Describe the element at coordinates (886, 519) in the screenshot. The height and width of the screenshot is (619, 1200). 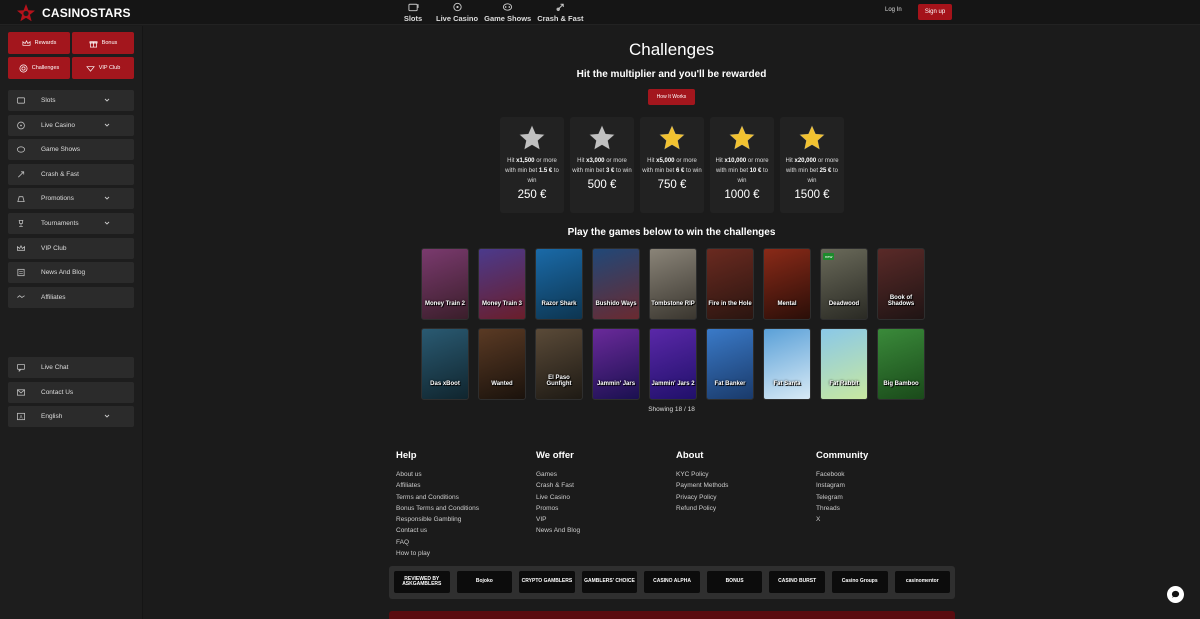
I see `footer-link: X` at that location.